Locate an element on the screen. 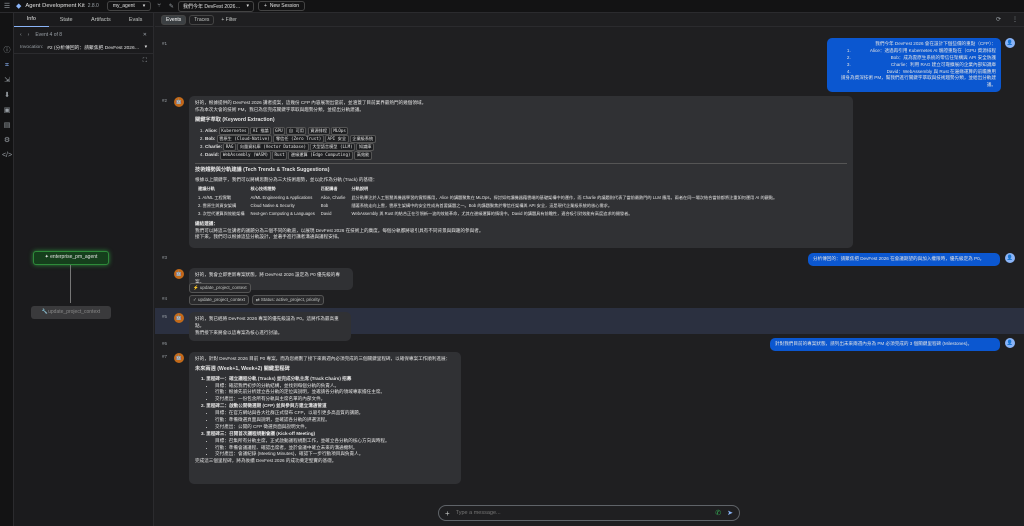  section-heading: 關鍵字萃取 (Keyword Extraction) is located at coordinates (235, 119).